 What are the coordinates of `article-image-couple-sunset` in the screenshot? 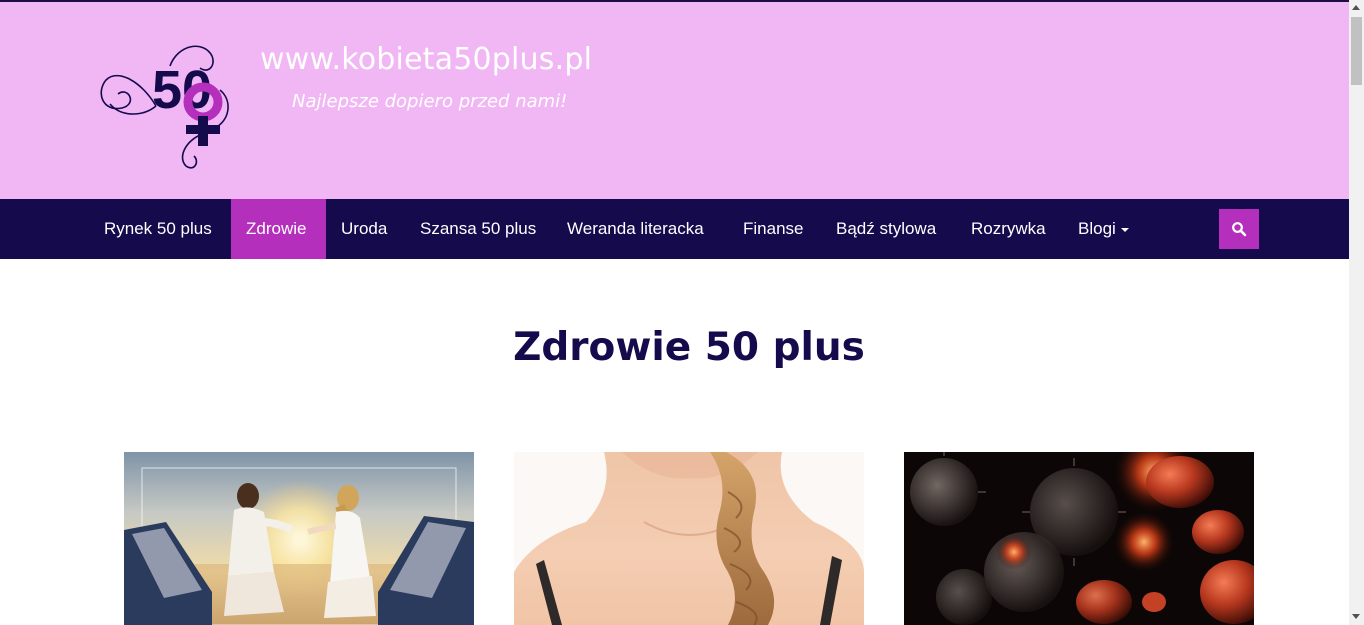 It's located at (299, 538).